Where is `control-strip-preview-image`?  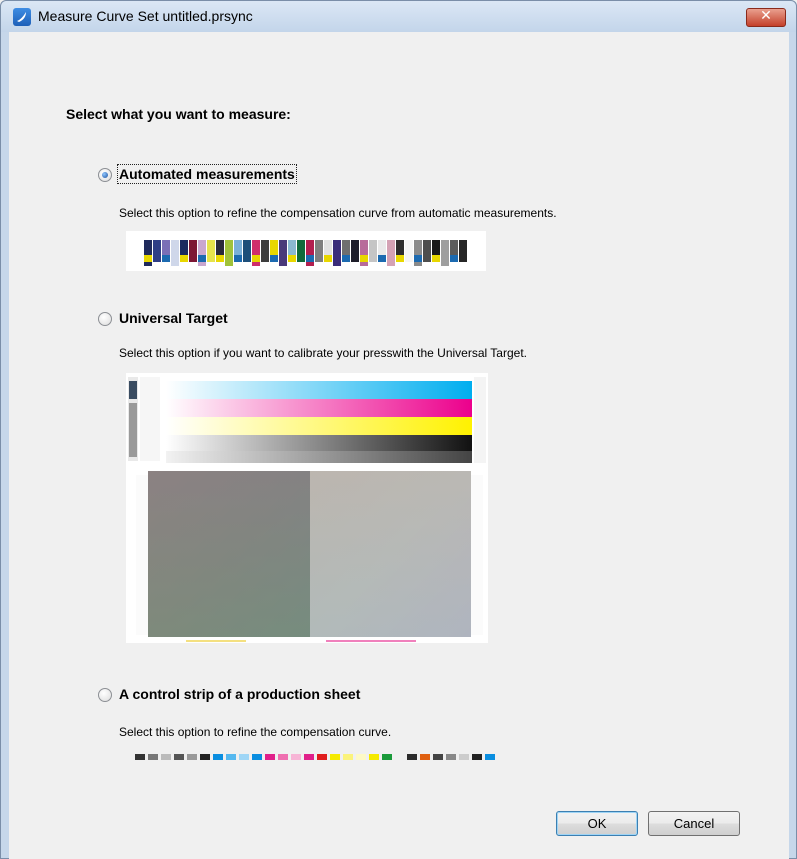
control-strip-preview-image is located at coordinates (312, 757).